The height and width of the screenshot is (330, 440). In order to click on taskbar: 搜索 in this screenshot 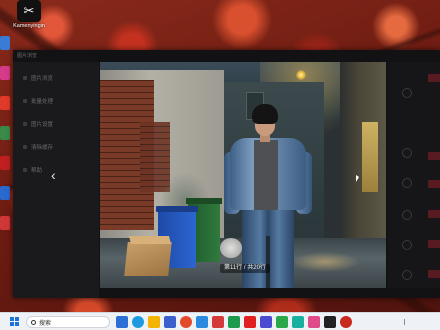, I will do `click(220, 321)`.